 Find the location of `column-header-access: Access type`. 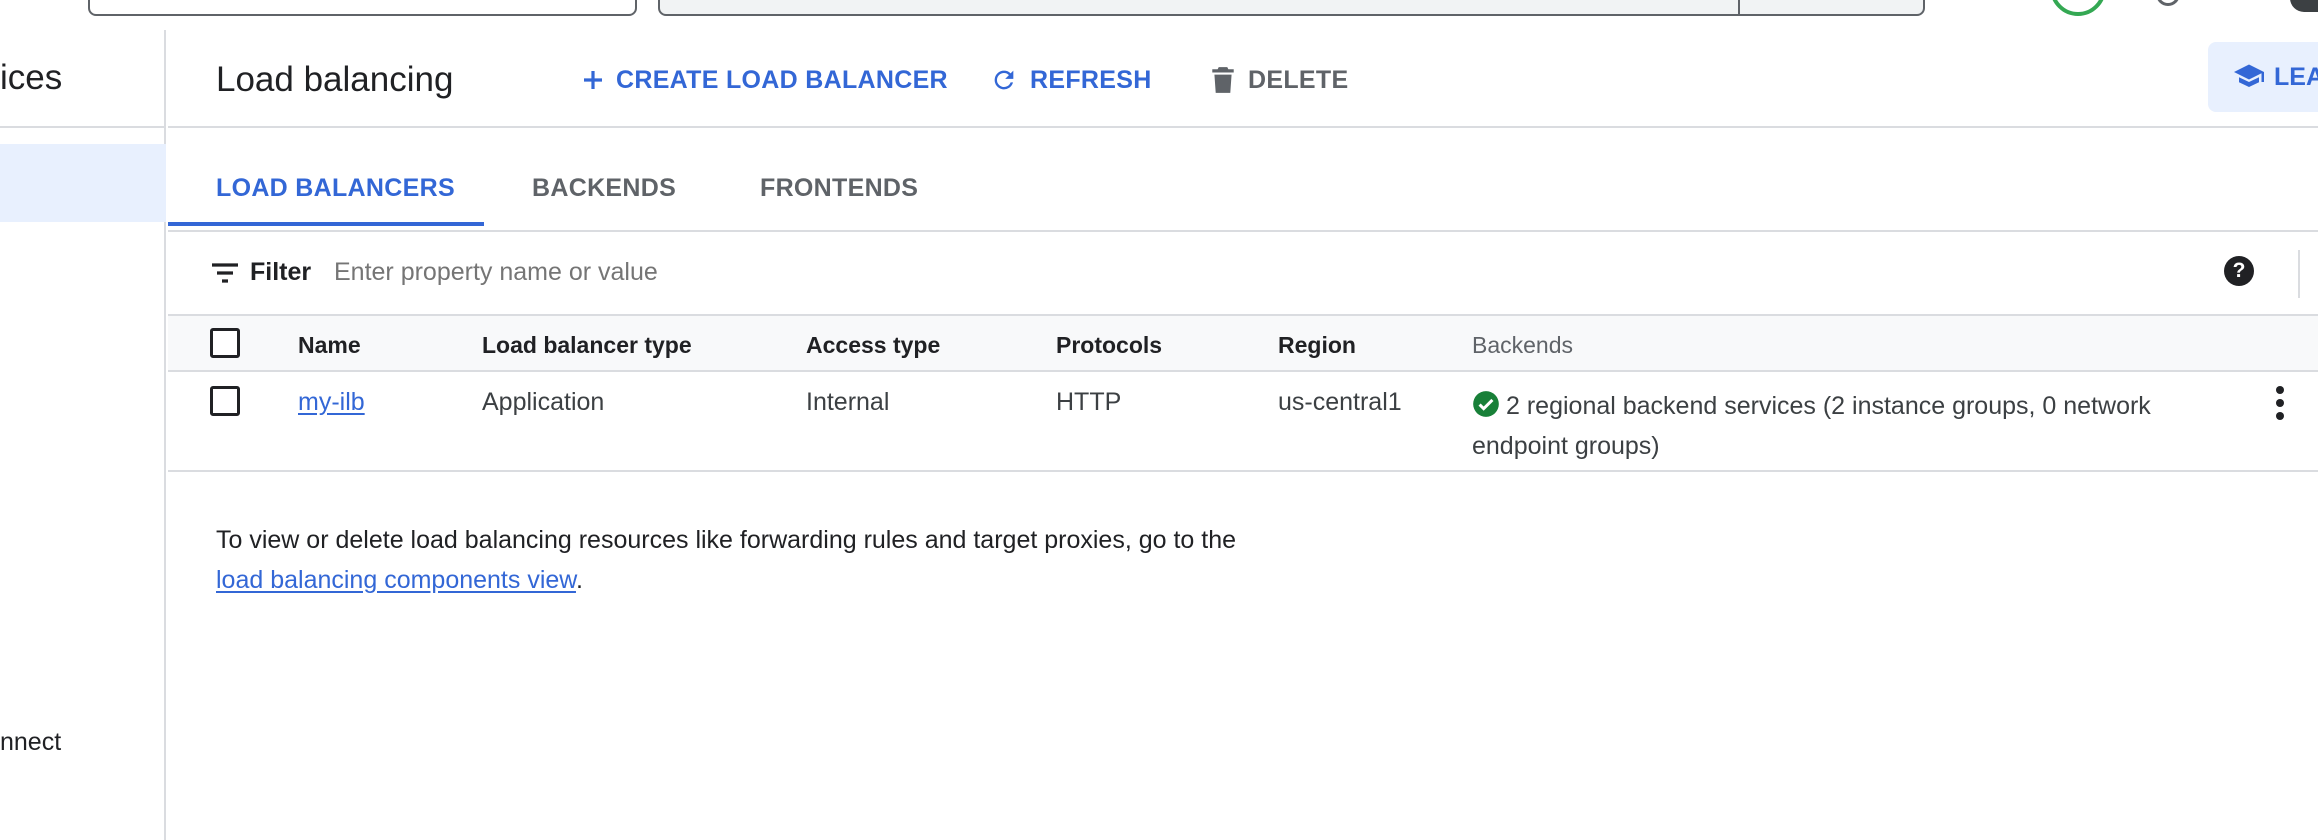

column-header-access: Access type is located at coordinates (873, 345).